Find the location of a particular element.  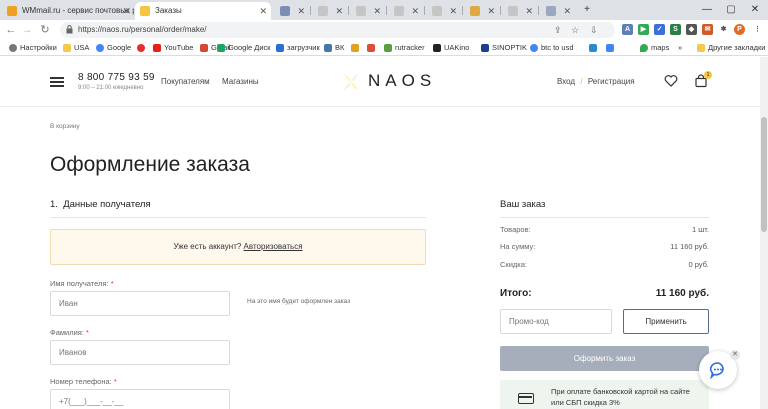

last-name-label: Фамилия: * is located at coordinates (69, 332).